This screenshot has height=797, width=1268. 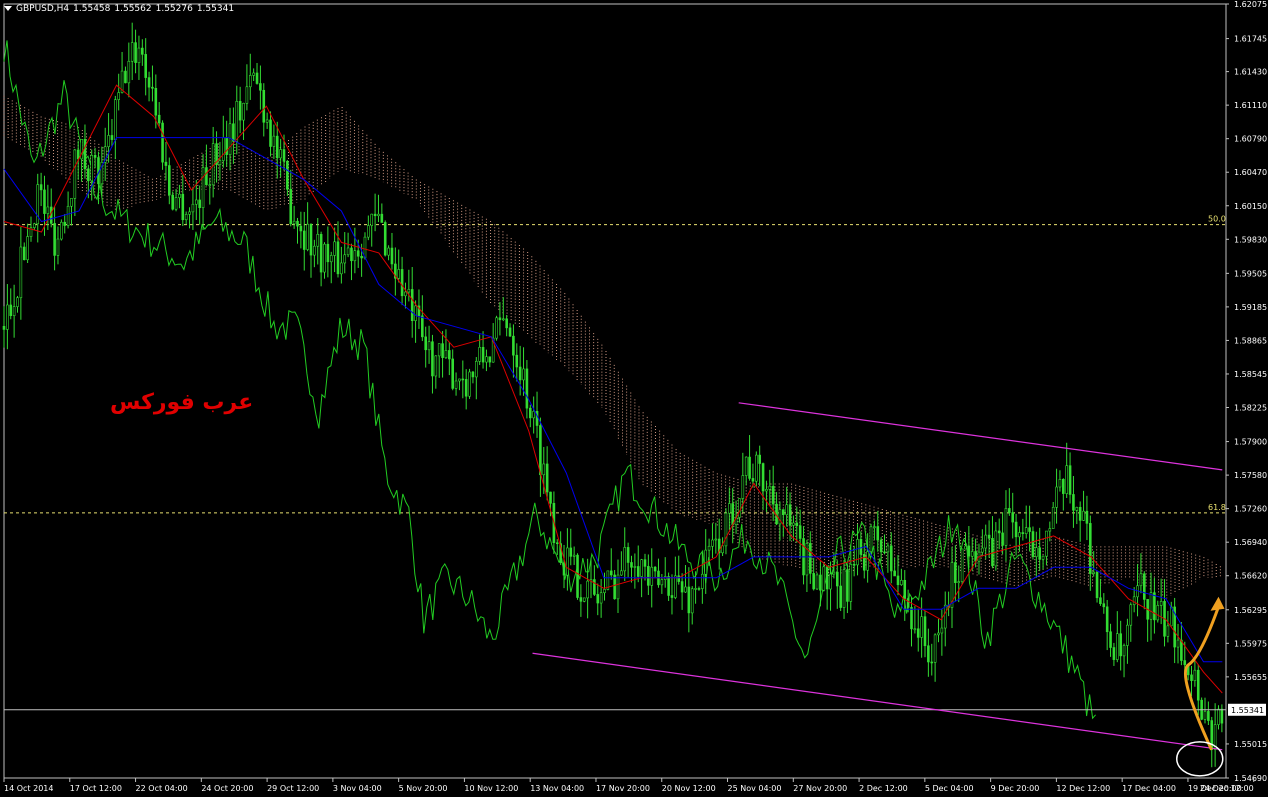 What do you see at coordinates (1217, 603) in the screenshot?
I see `arrow-head-icon` at bounding box center [1217, 603].